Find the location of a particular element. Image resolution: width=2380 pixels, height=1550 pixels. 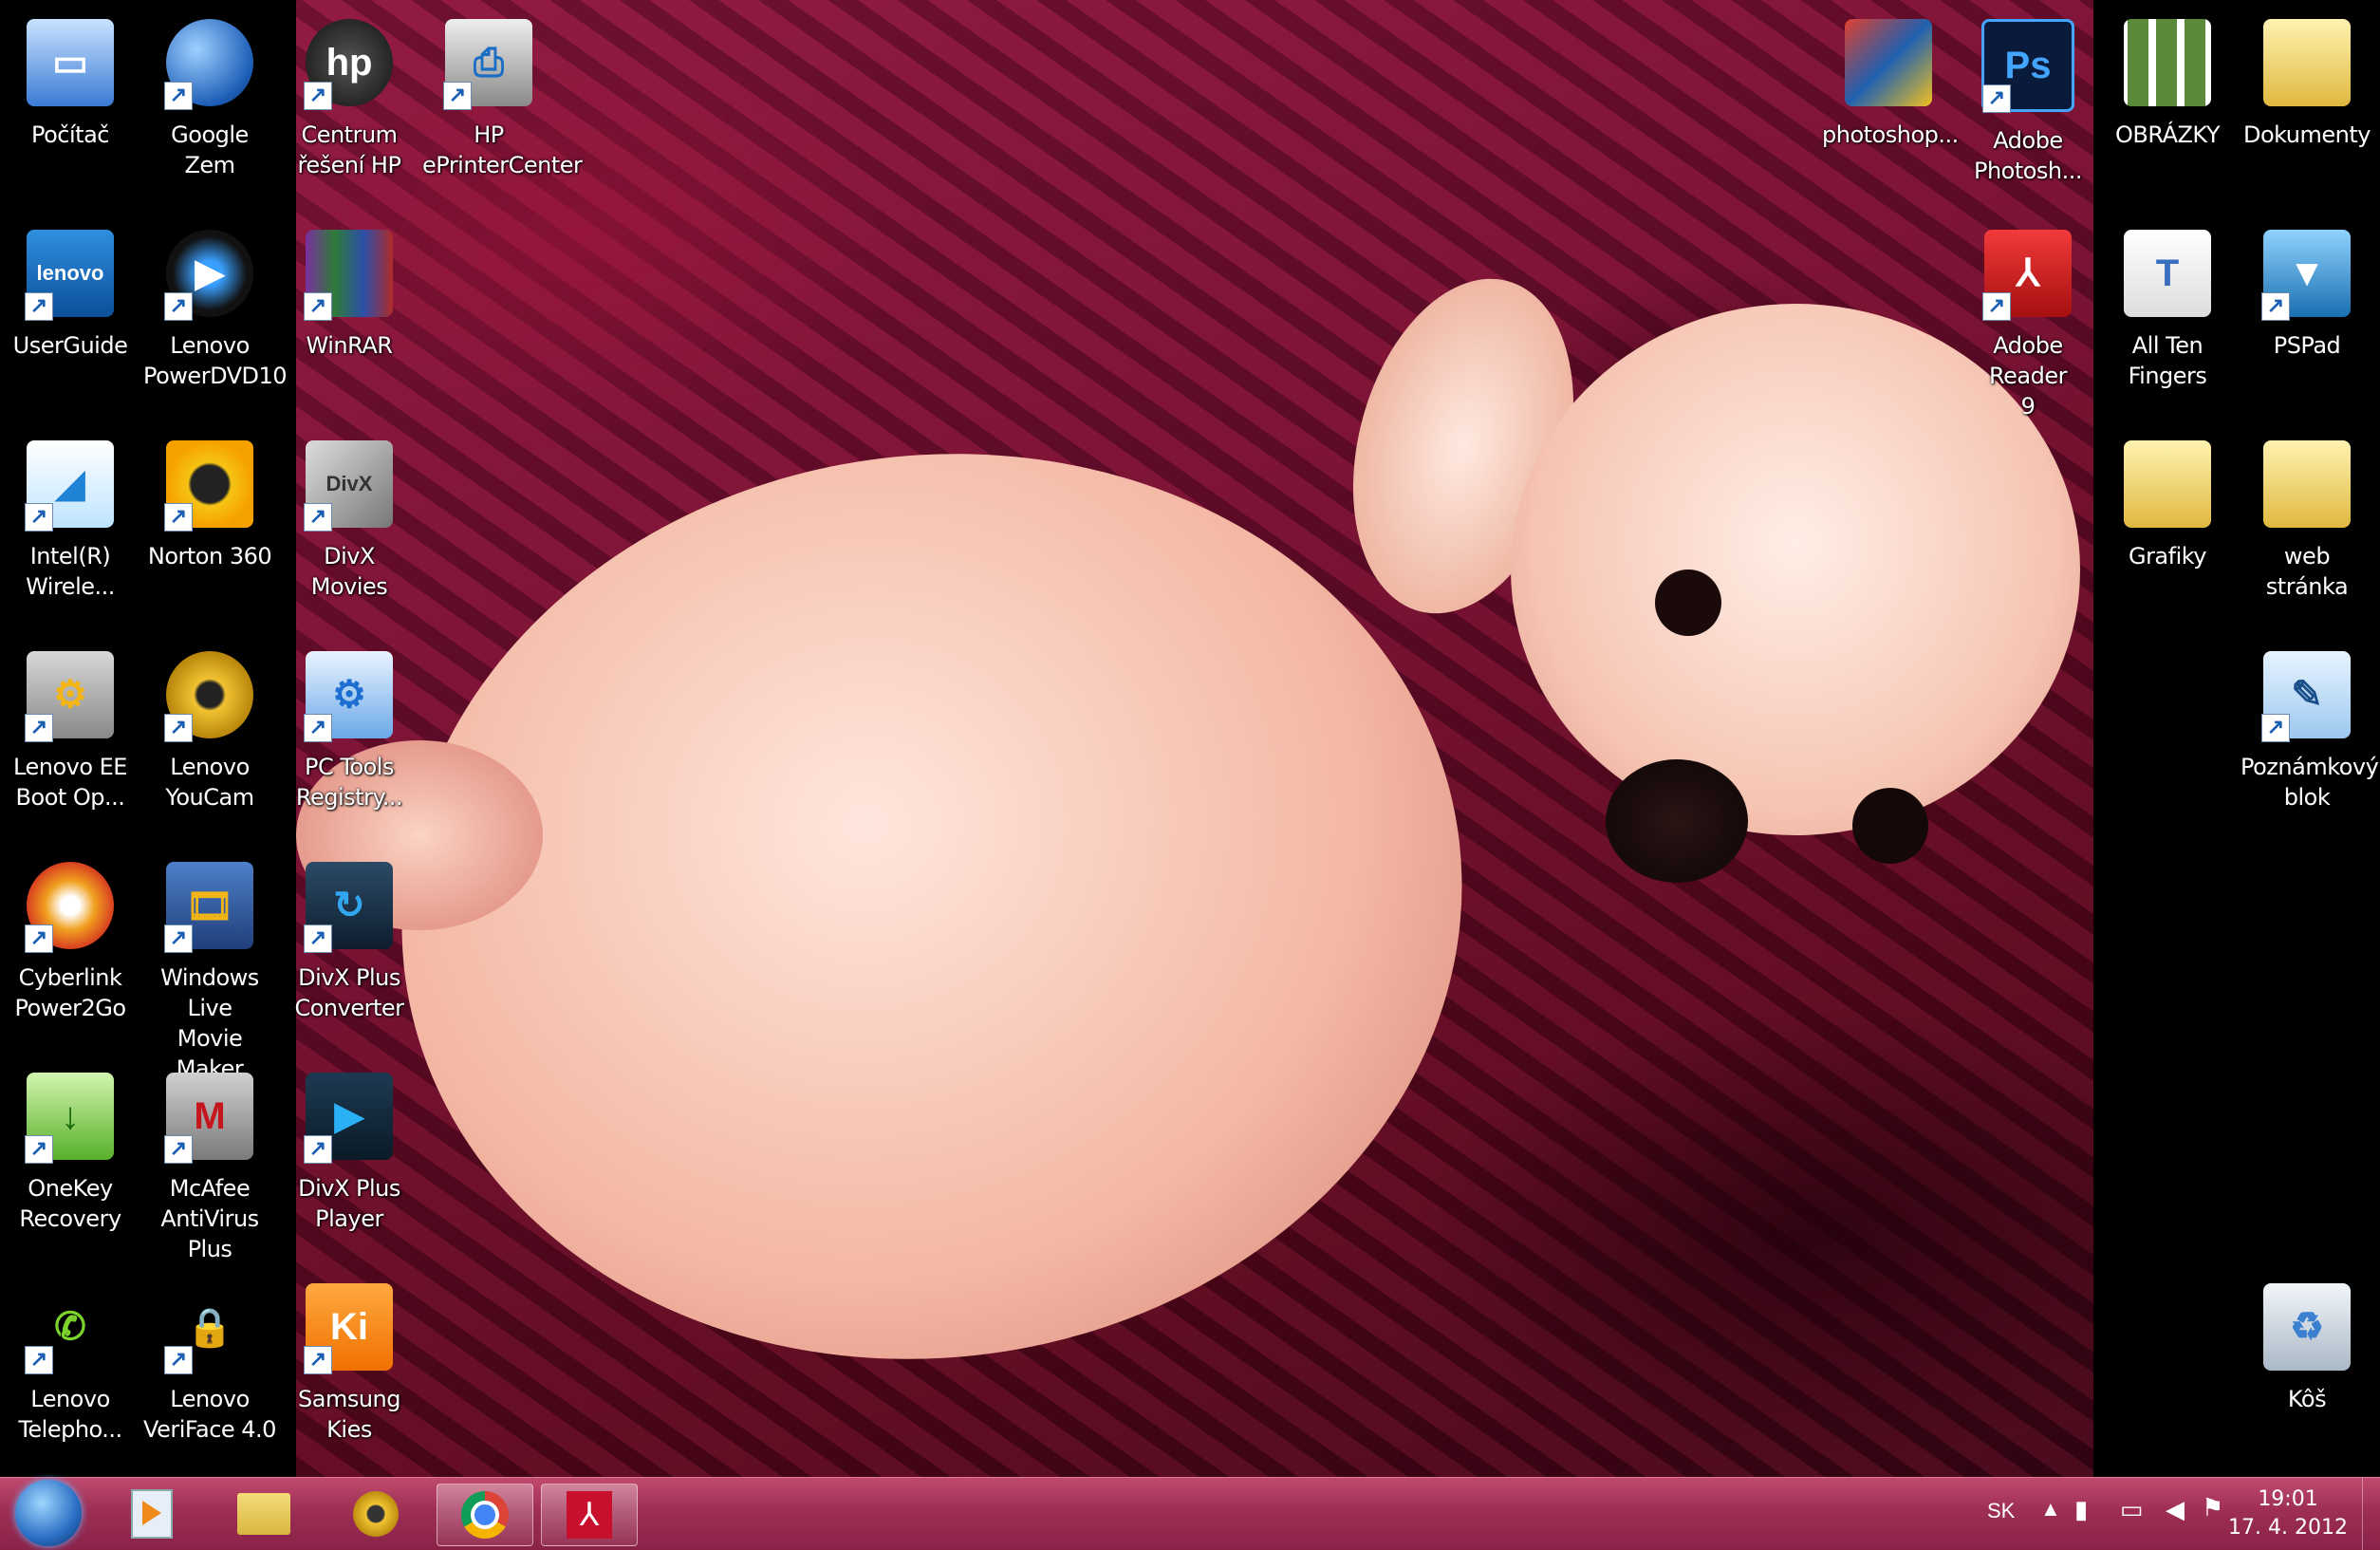

desktop-icon-label: HP ePrinterCenter is located at coordinates (502, 149).